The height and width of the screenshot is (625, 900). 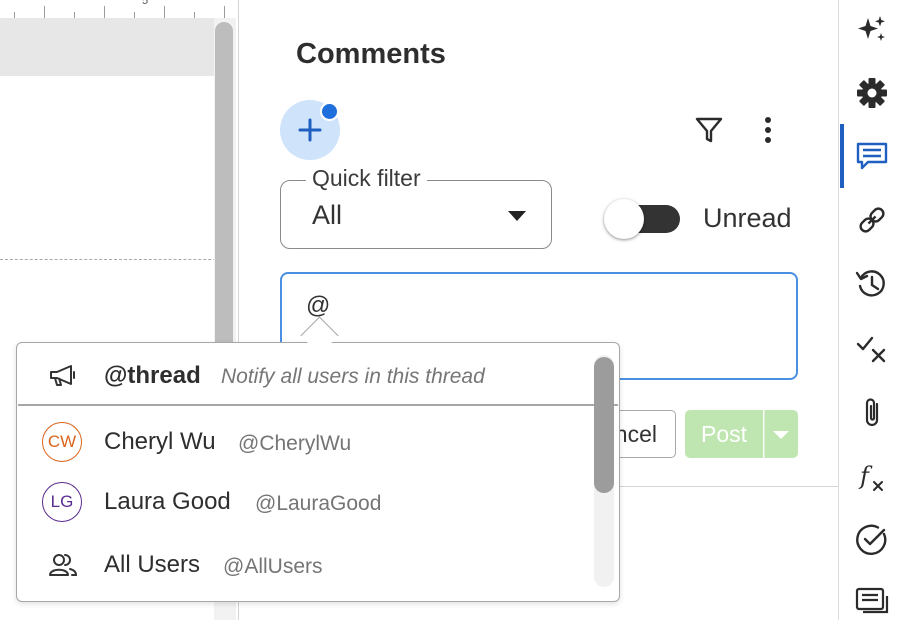 I want to click on panel-title: Comments, so click(x=371, y=54).